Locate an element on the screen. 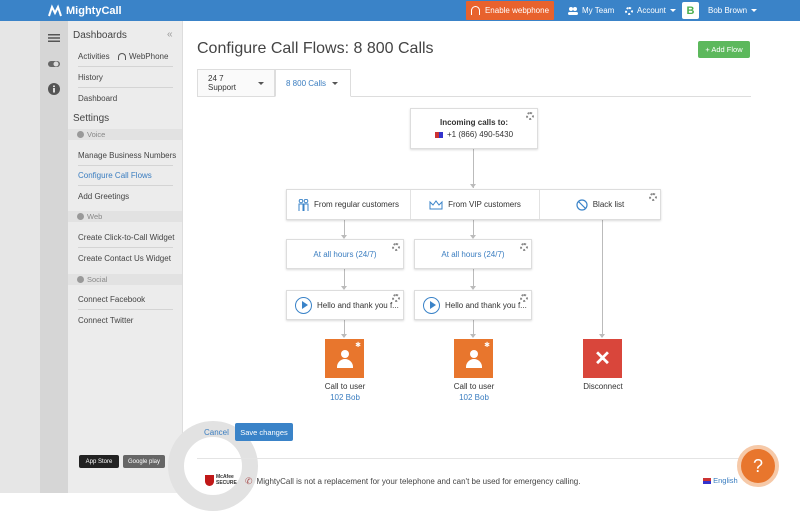 The height and width of the screenshot is (511, 800). sidebar-item-connect-twitter: Connect Twitter is located at coordinates (105, 320).